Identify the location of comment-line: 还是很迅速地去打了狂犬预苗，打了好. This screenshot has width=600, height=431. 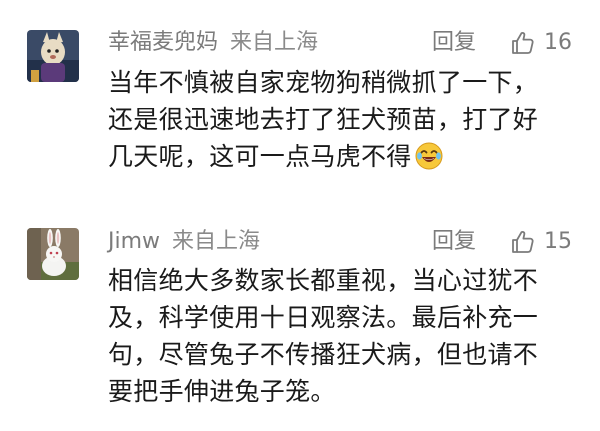
(323, 119).